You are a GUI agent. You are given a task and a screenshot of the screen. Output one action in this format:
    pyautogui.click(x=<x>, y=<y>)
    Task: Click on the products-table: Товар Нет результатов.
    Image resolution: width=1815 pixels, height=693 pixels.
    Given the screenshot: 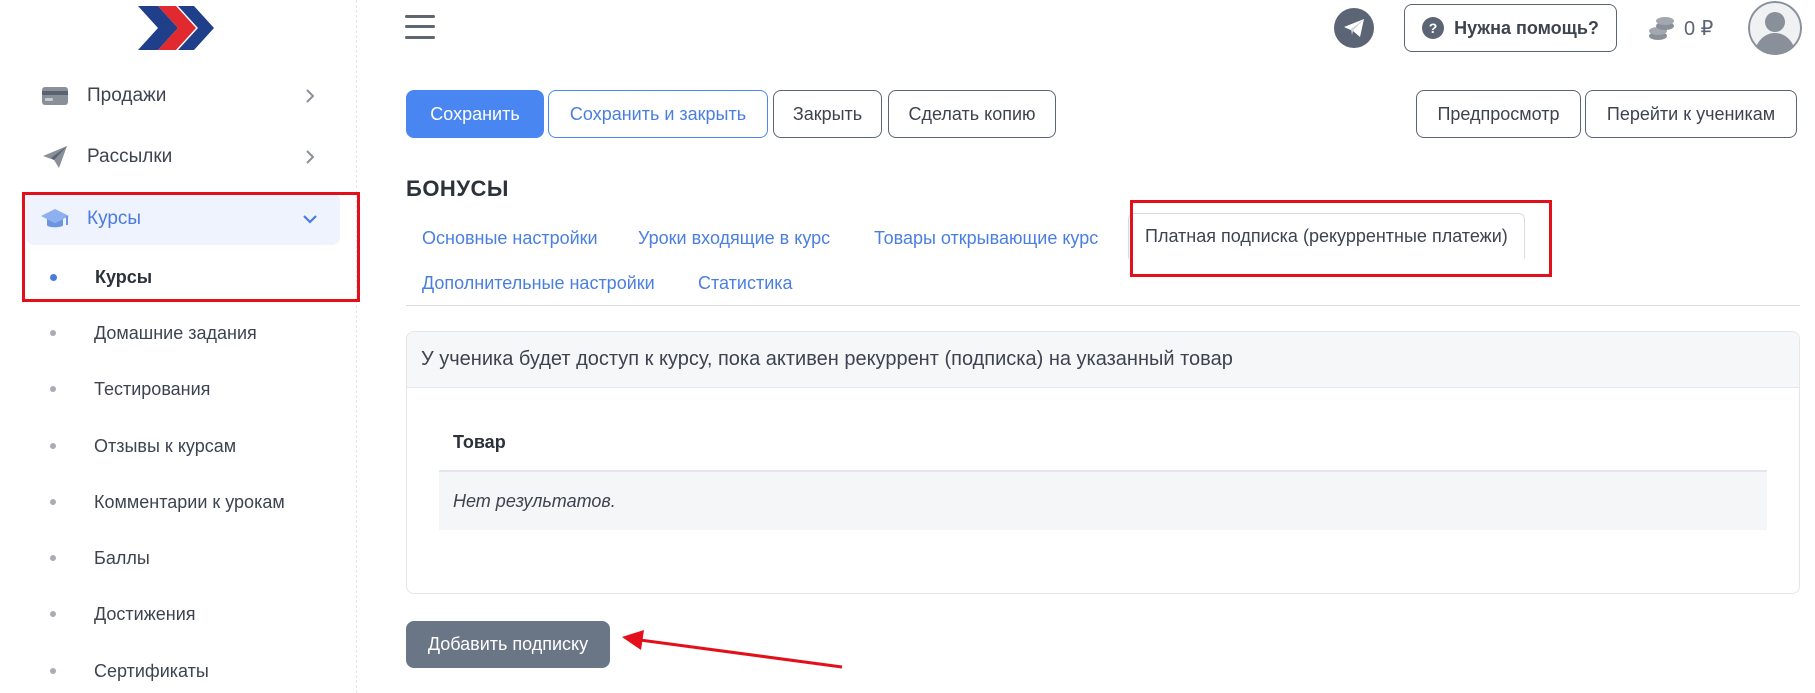 What is the action you would take?
    pyautogui.click(x=1103, y=472)
    